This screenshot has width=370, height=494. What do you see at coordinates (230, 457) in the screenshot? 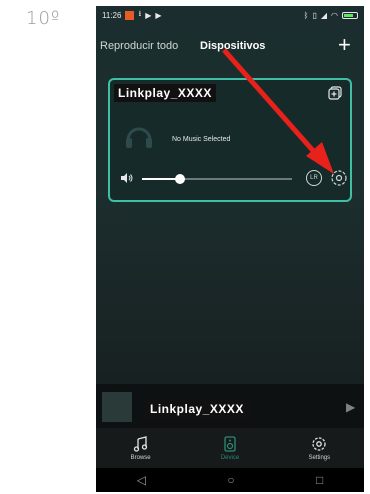
I see `nav-label-device: Device` at bounding box center [230, 457].